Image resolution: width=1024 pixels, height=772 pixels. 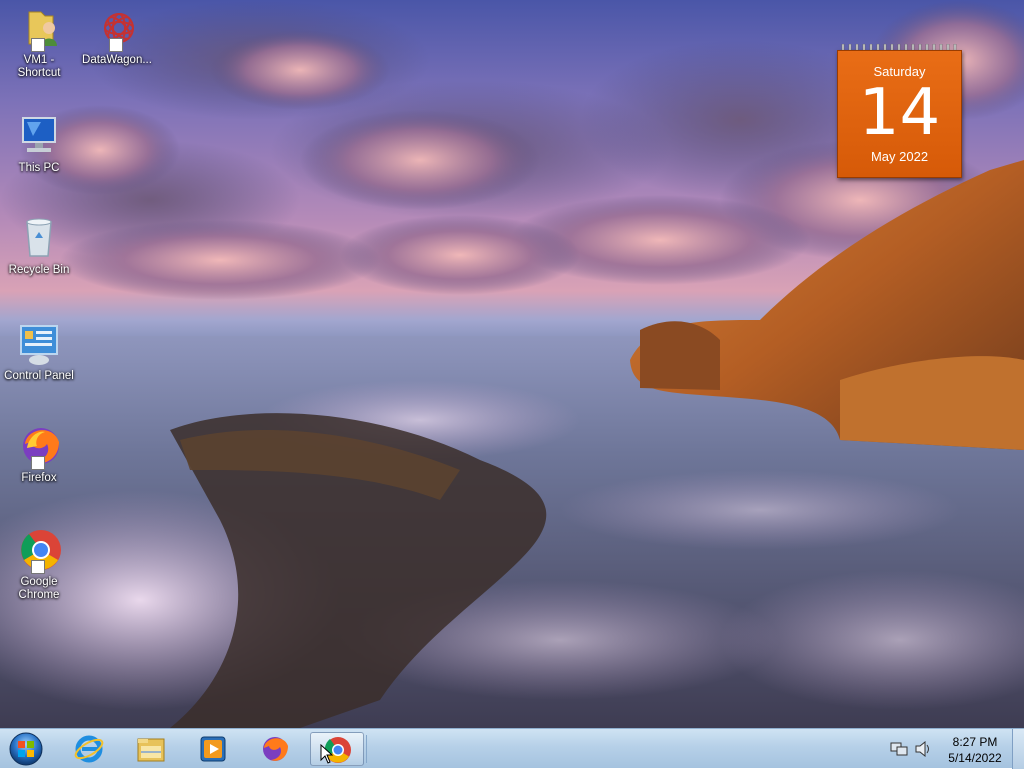 I want to click on taskbar-media-player, so click(x=213, y=749).